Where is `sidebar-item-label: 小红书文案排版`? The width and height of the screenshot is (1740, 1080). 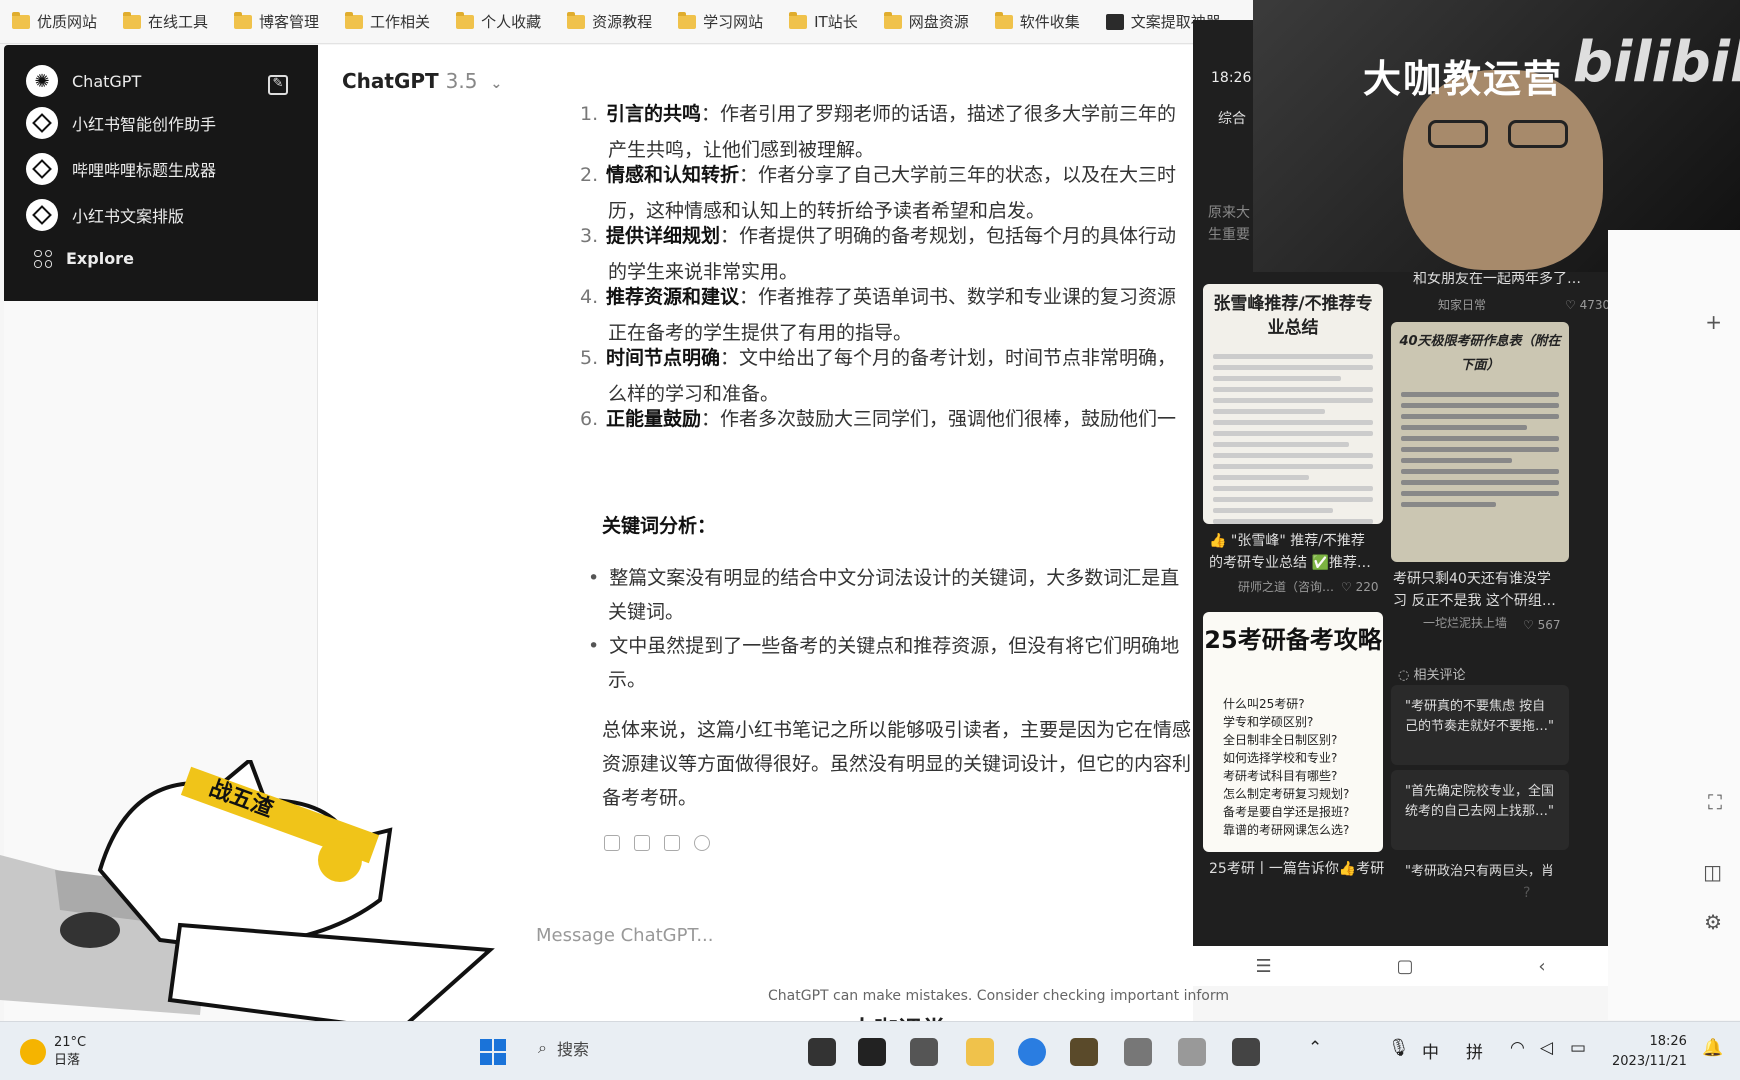
sidebar-item-label: 小红书文案排版 is located at coordinates (128, 216).